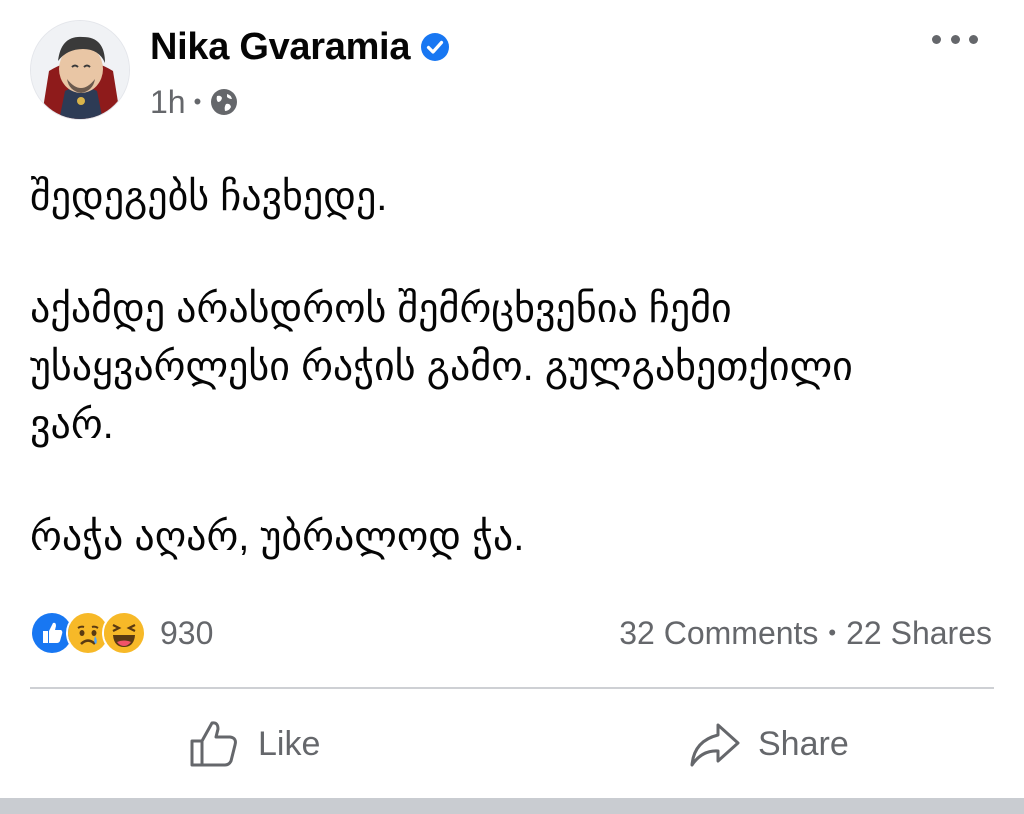 The height and width of the screenshot is (814, 1024). I want to click on globe-icon, so click(224, 102).